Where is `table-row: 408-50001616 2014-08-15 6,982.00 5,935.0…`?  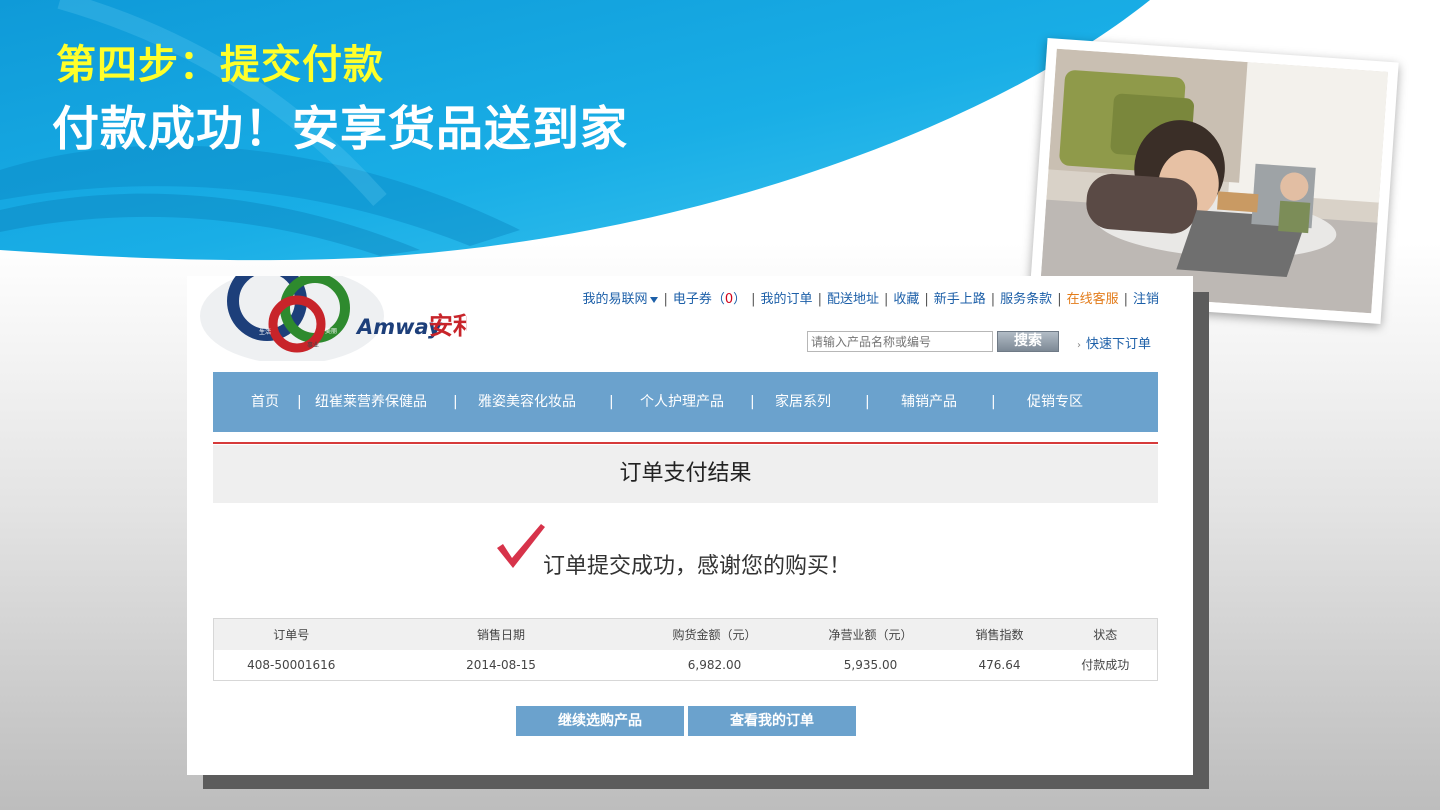
table-row: 408-50001616 2014-08-15 6,982.00 5,935.0… is located at coordinates (686, 665).